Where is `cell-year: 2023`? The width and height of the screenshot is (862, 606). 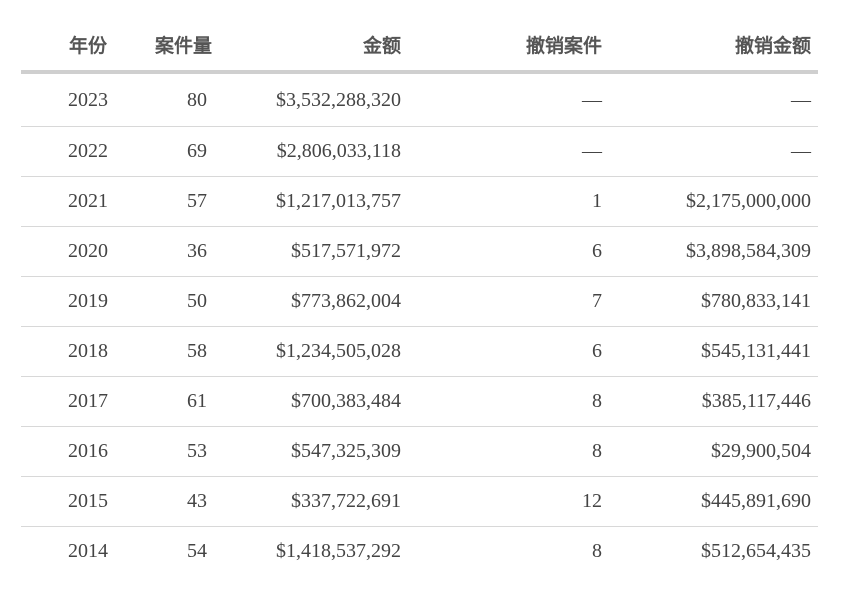
cell-year: 2023 is located at coordinates (88, 99).